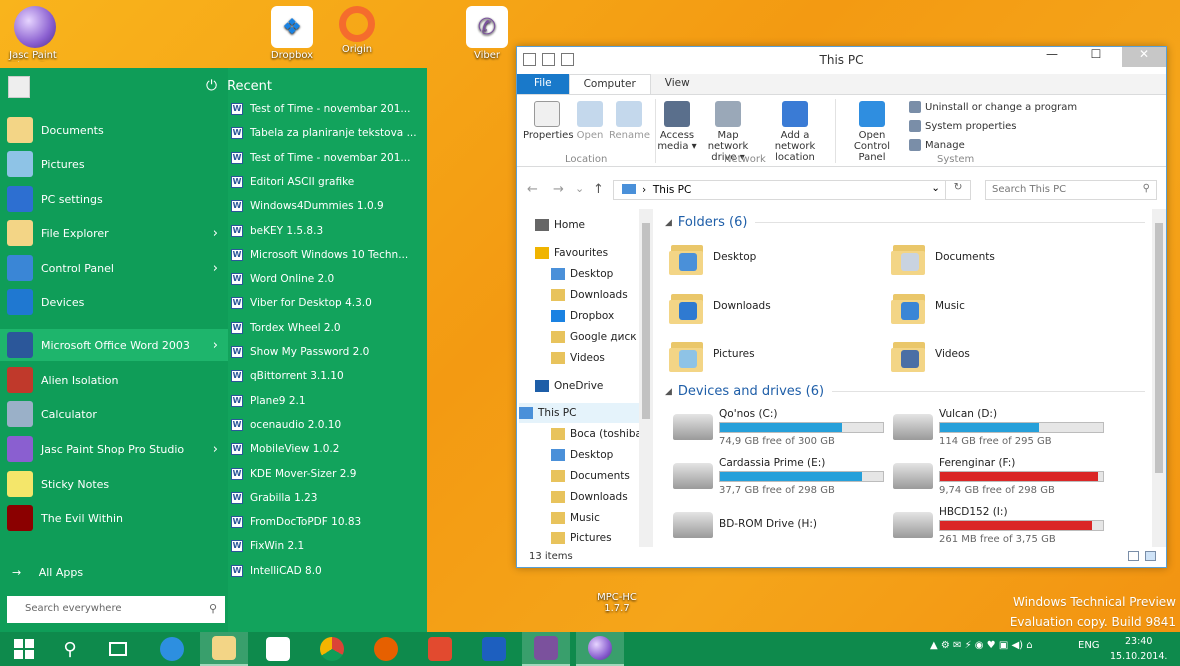  Describe the element at coordinates (1052, 57) in the screenshot. I see `minimize-button: —` at that location.